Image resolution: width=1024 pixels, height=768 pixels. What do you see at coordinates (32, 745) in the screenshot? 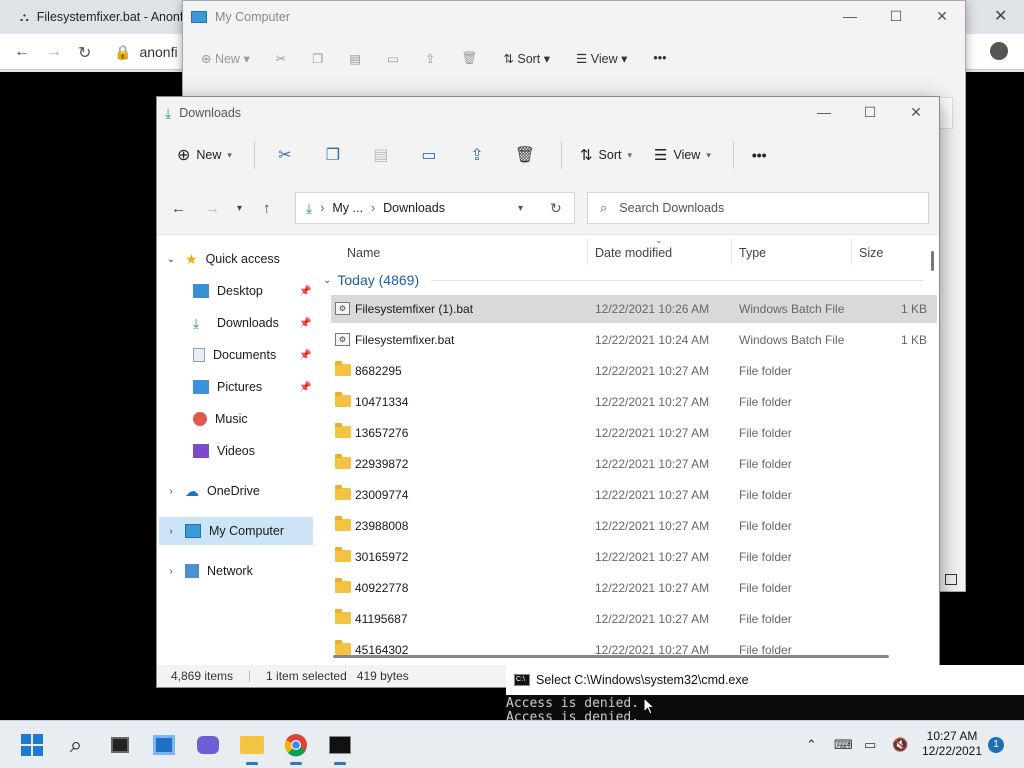
I see `start-button` at bounding box center [32, 745].